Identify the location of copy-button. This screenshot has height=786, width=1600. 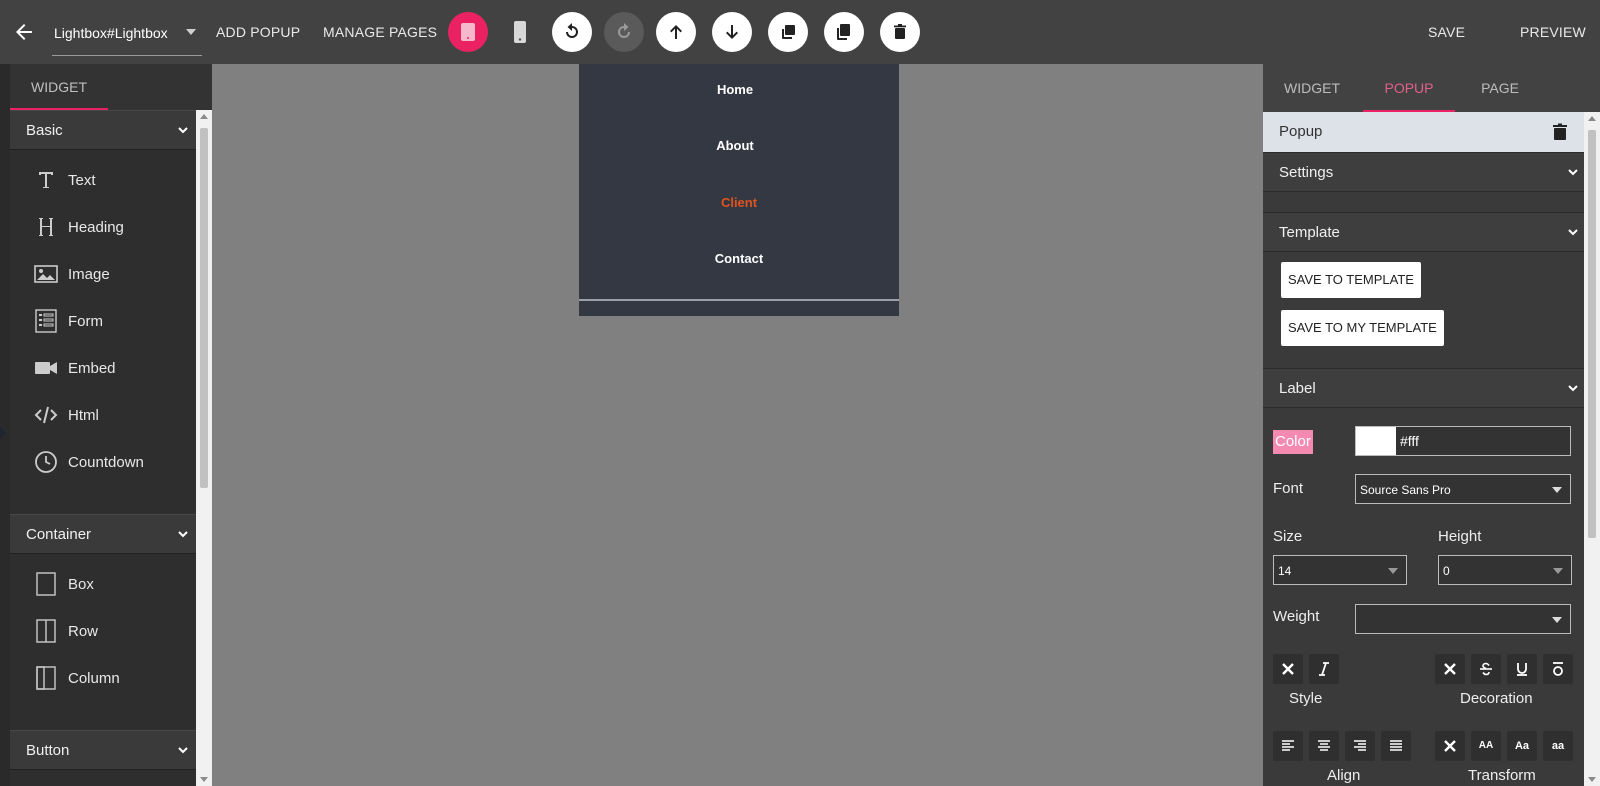
(844, 32).